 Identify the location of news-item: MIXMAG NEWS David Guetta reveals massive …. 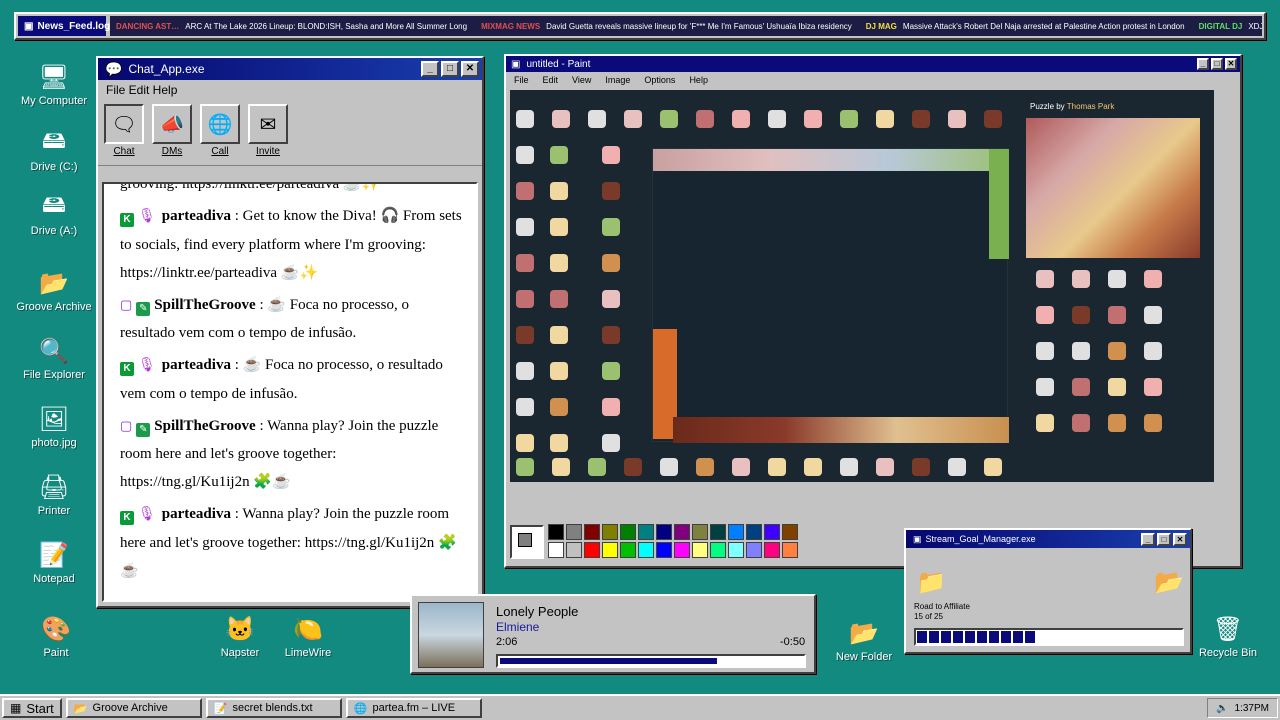
(666, 26).